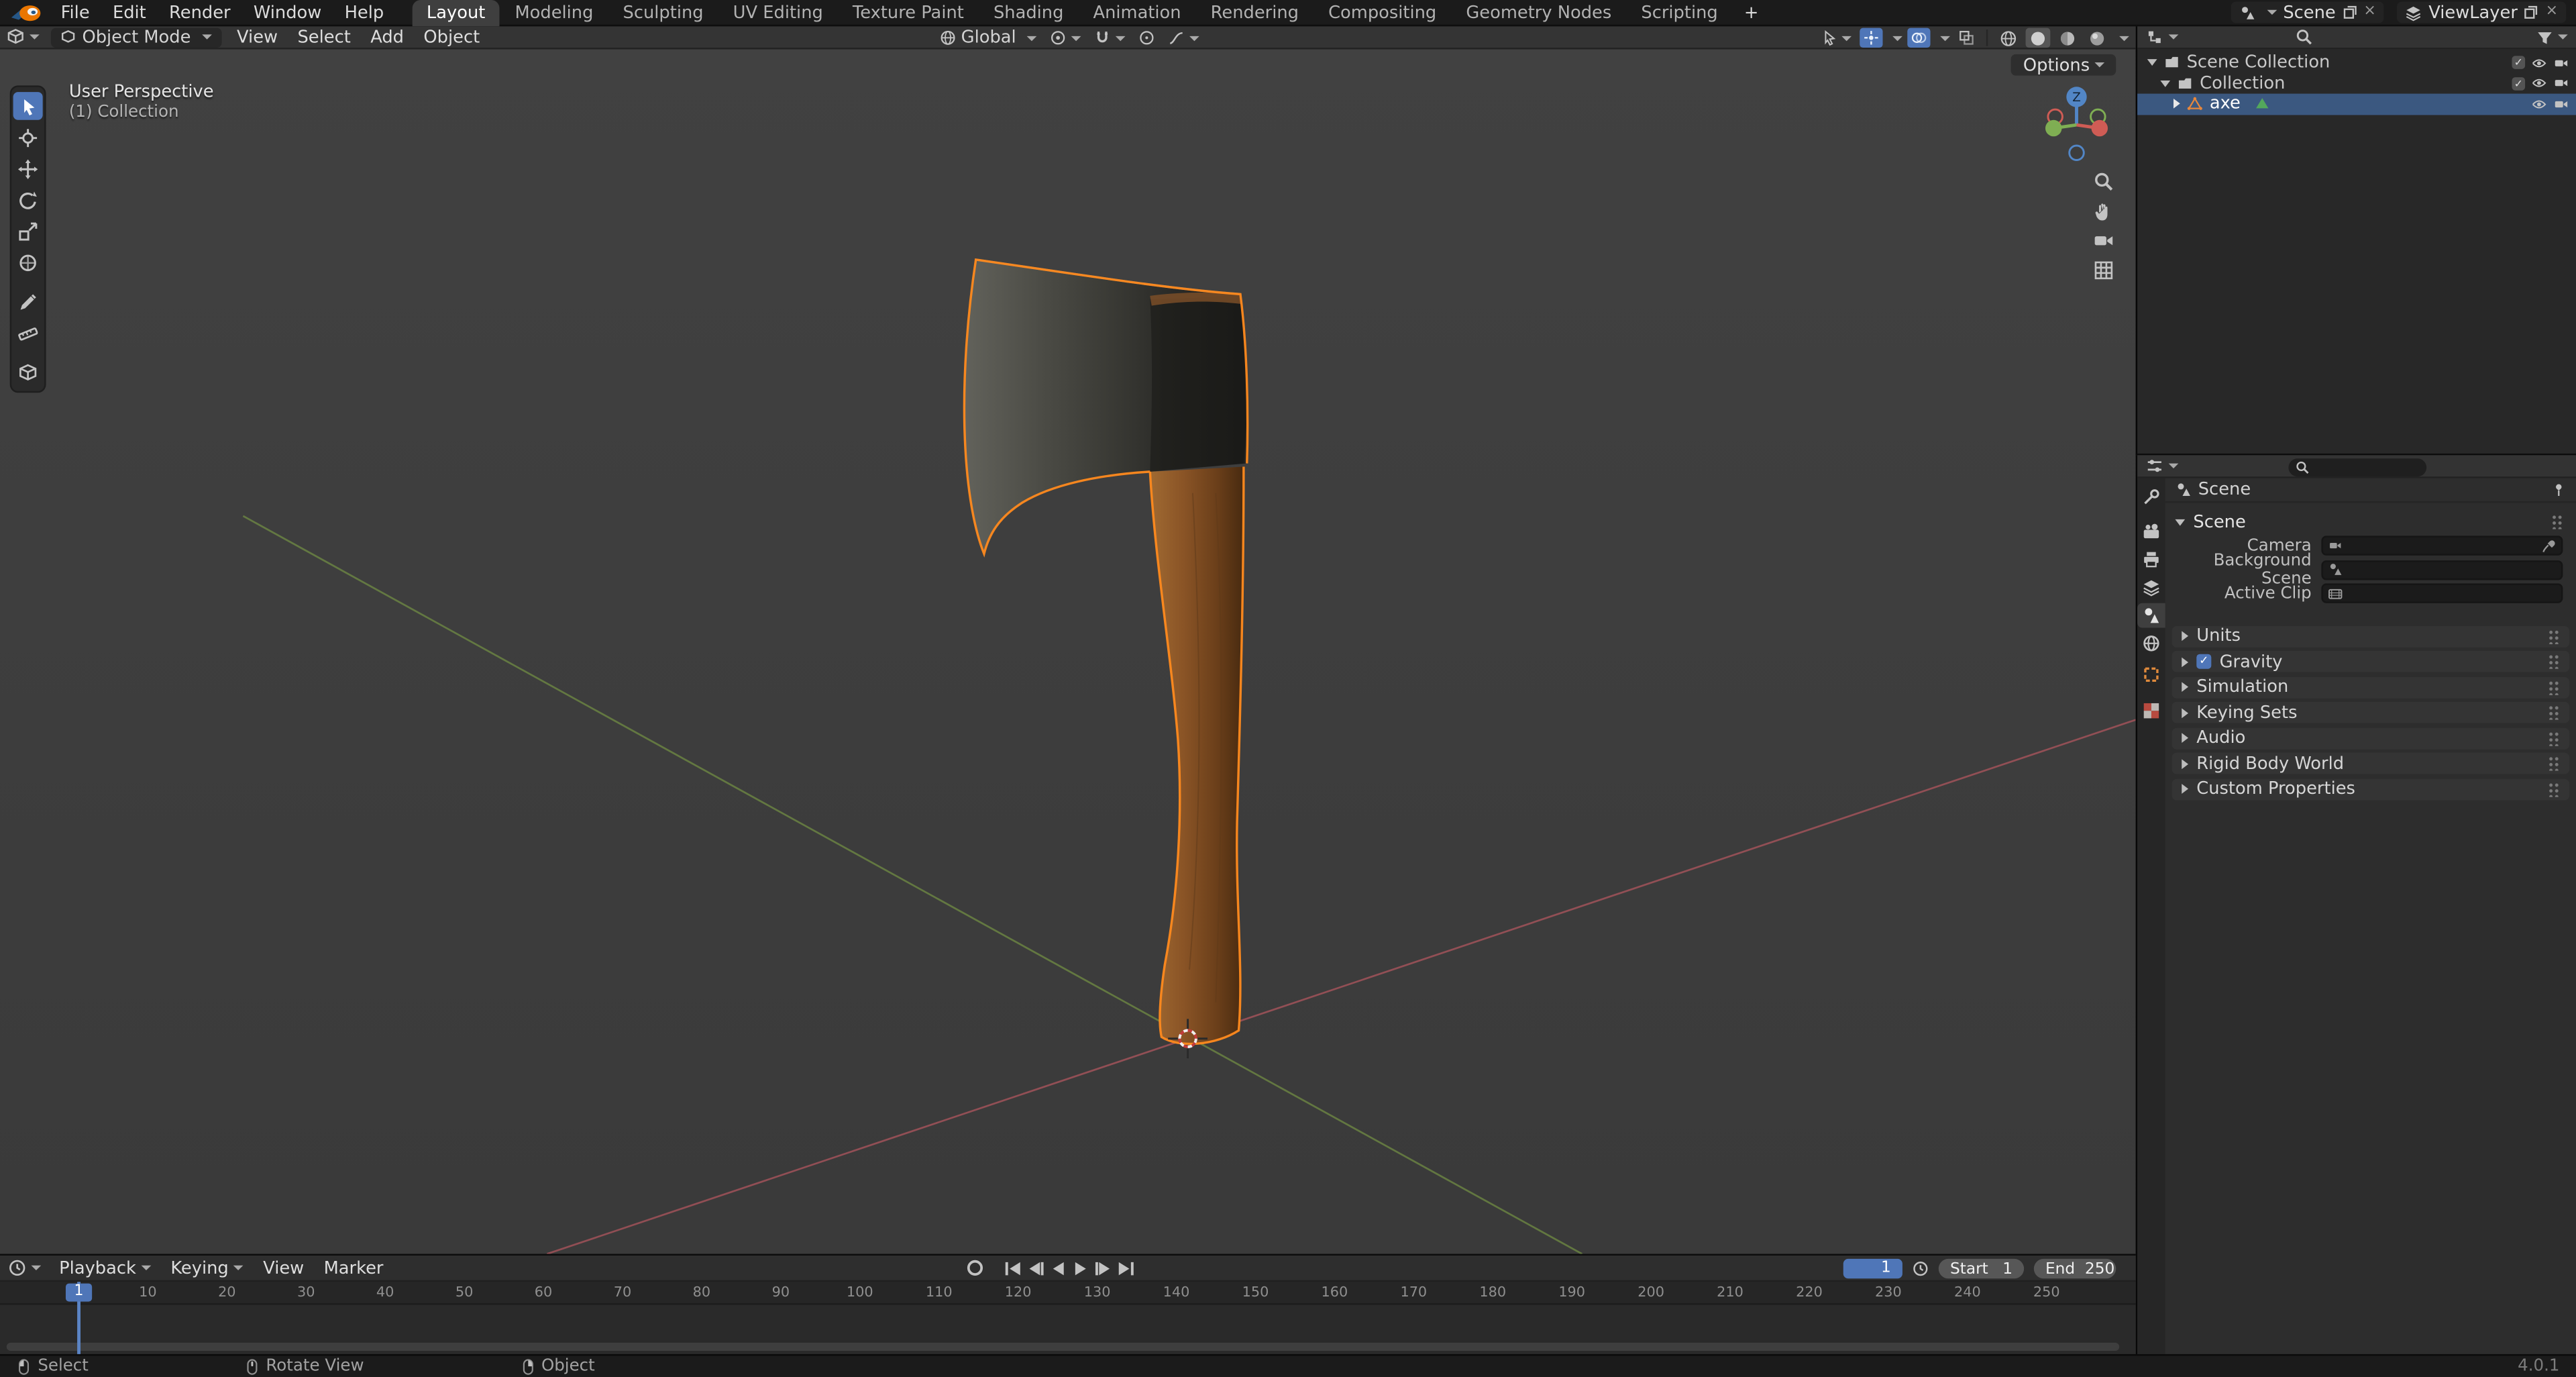 The image size is (2576, 1377). I want to click on scene-panel-header: Scene, so click(2370, 522).